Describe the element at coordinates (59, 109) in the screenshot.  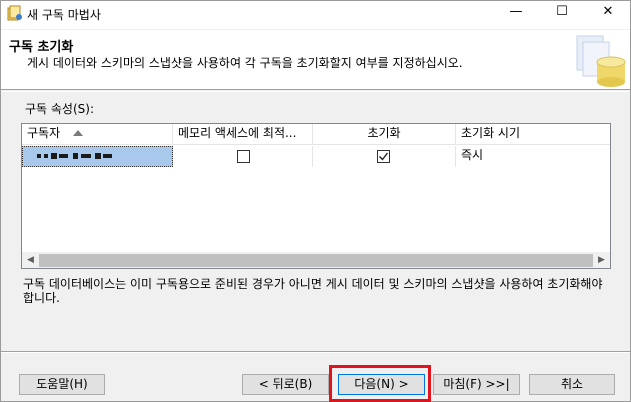
I see `subscription-properties-label: 구독 속성(S):` at that location.